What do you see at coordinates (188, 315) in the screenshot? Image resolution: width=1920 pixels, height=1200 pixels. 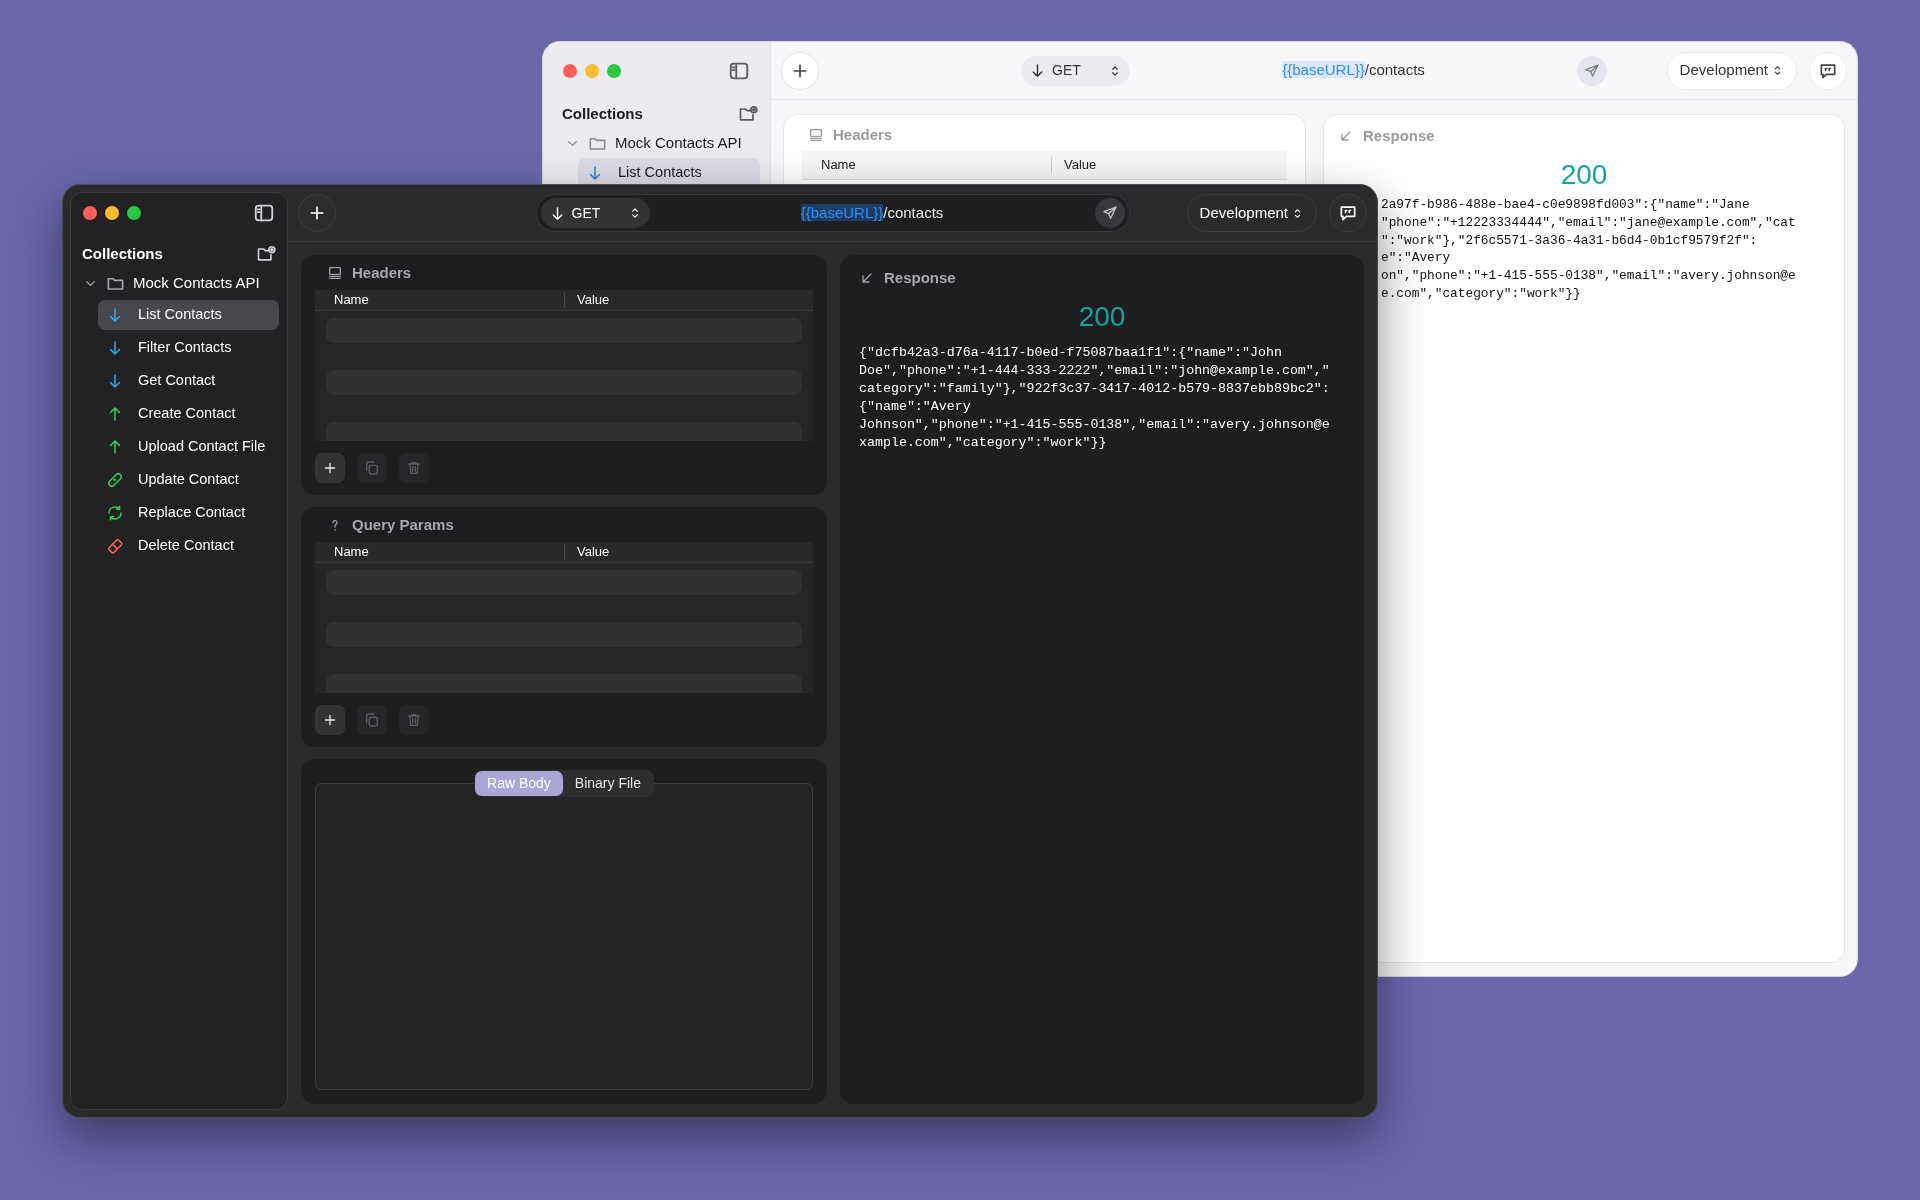 I see `request-item: List Contacts` at bounding box center [188, 315].